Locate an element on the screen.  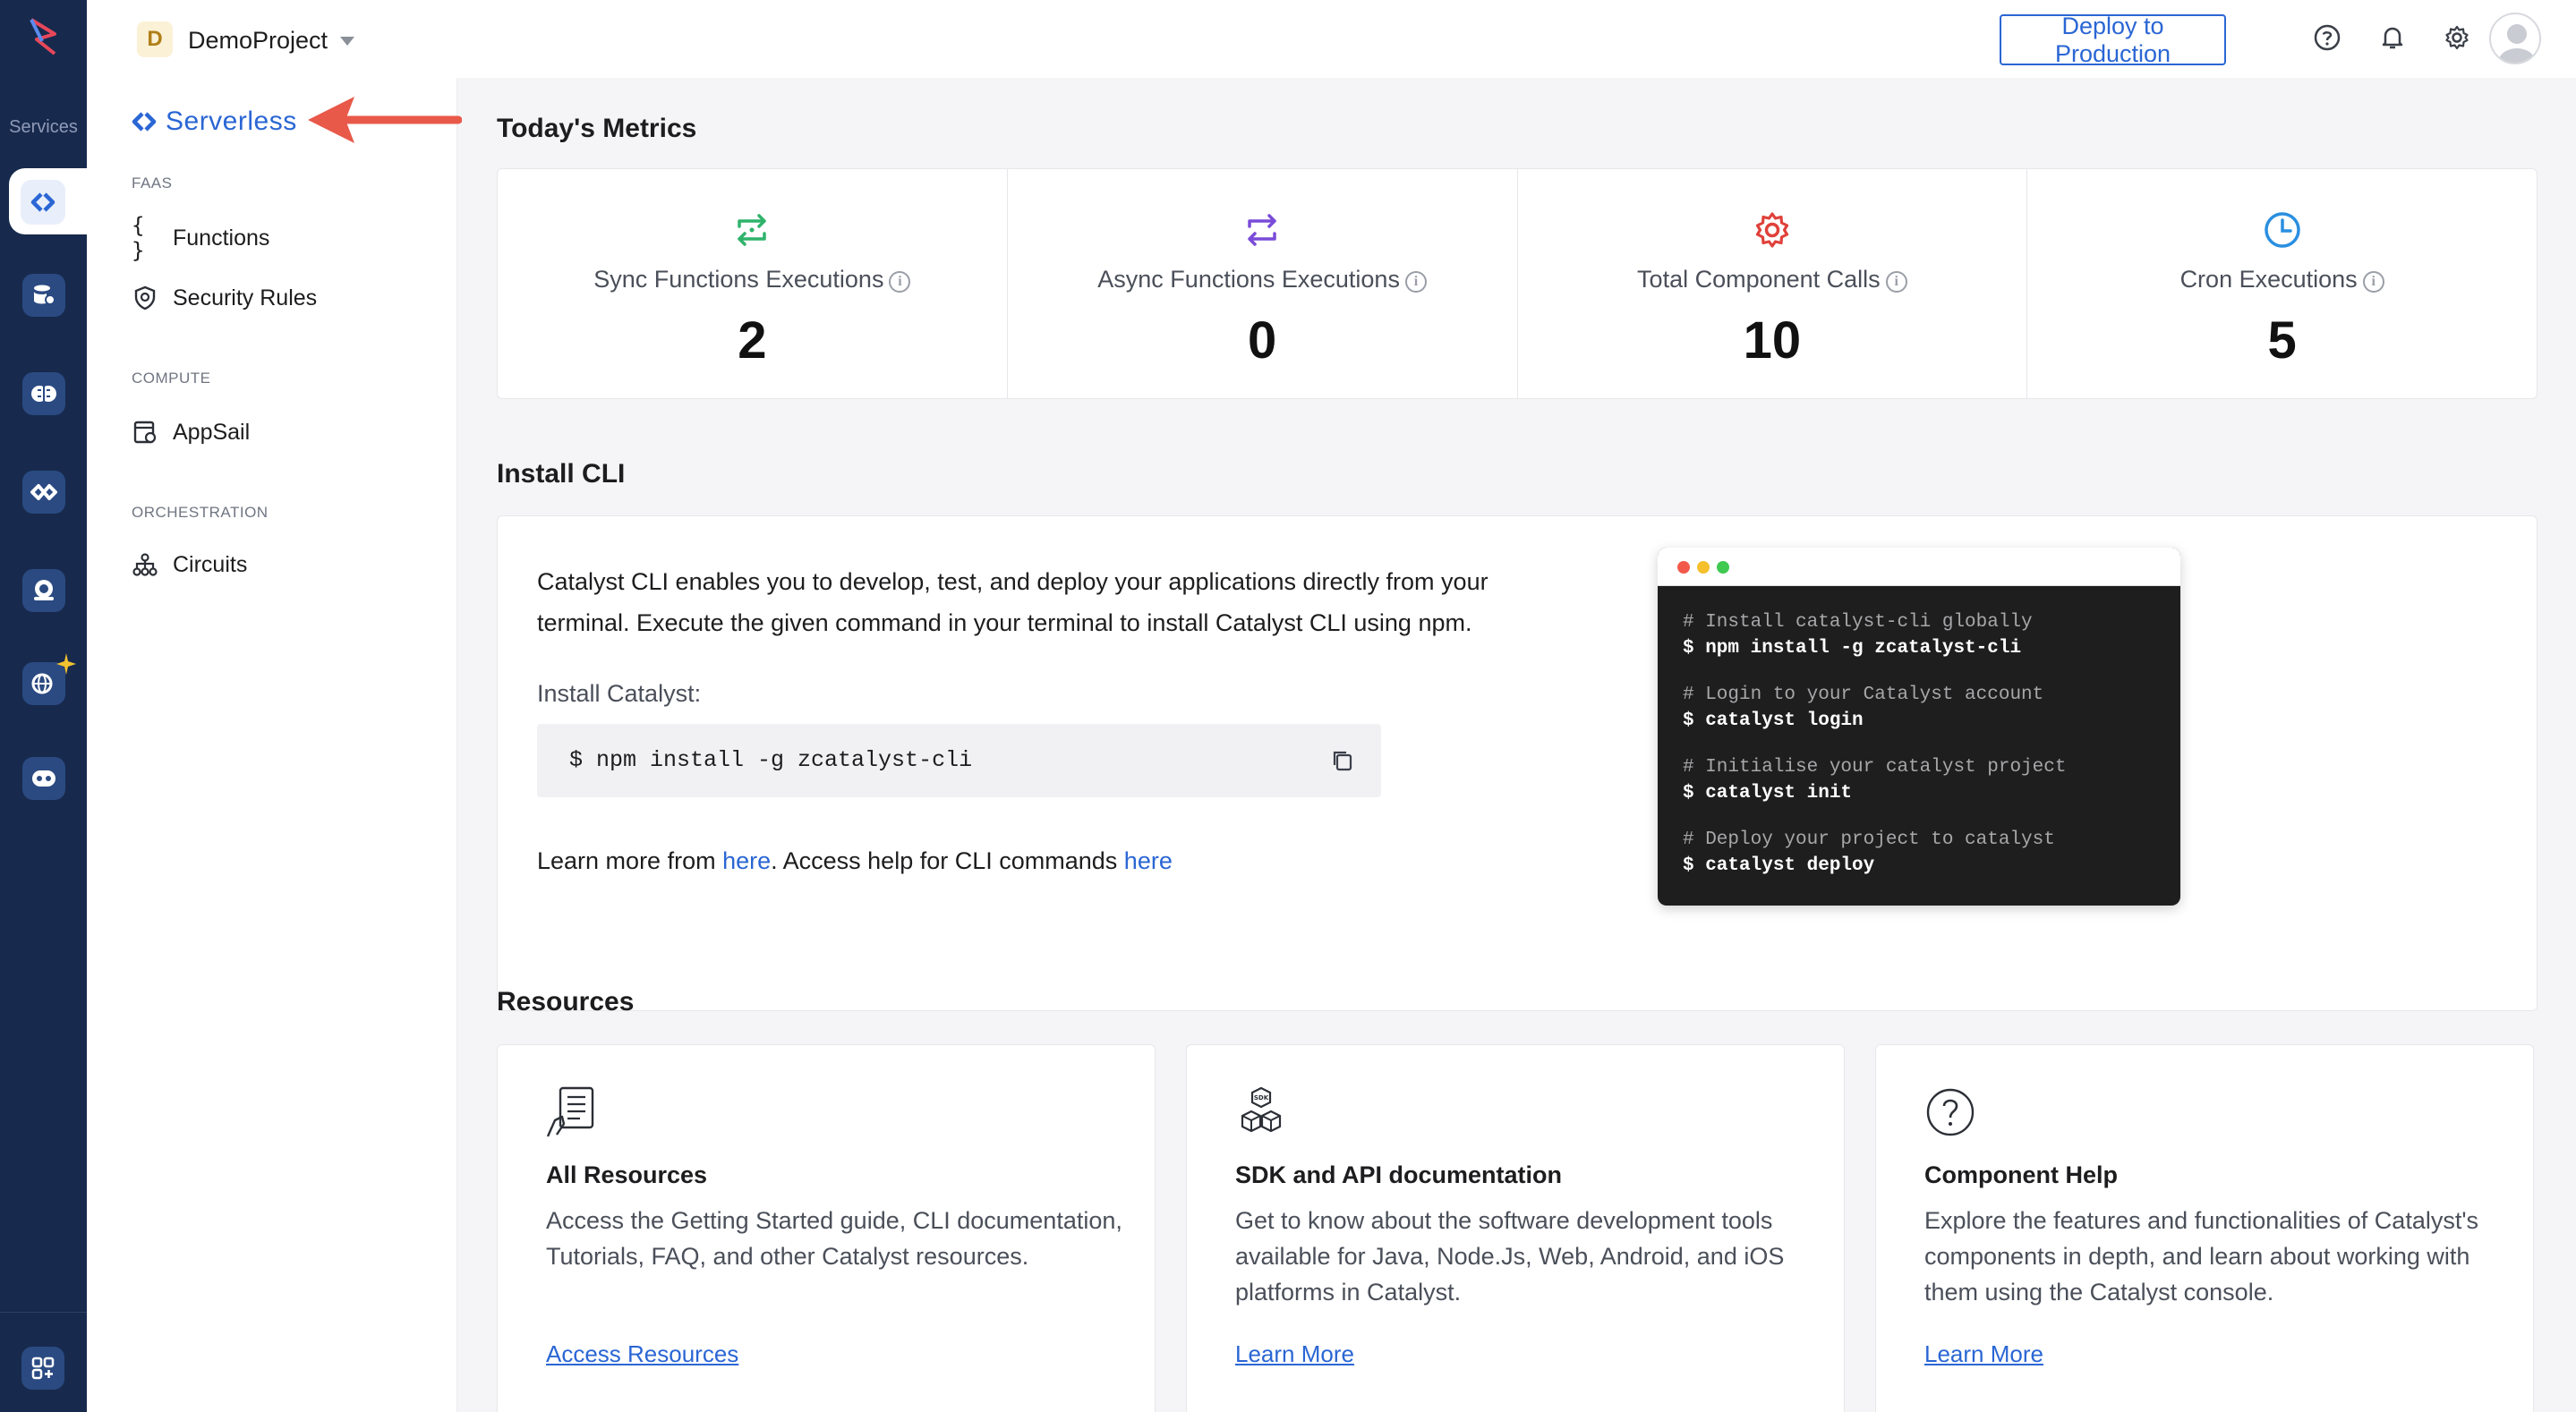
install-command-box: $ npm install -g zcatalyst-cli is located at coordinates (959, 760).